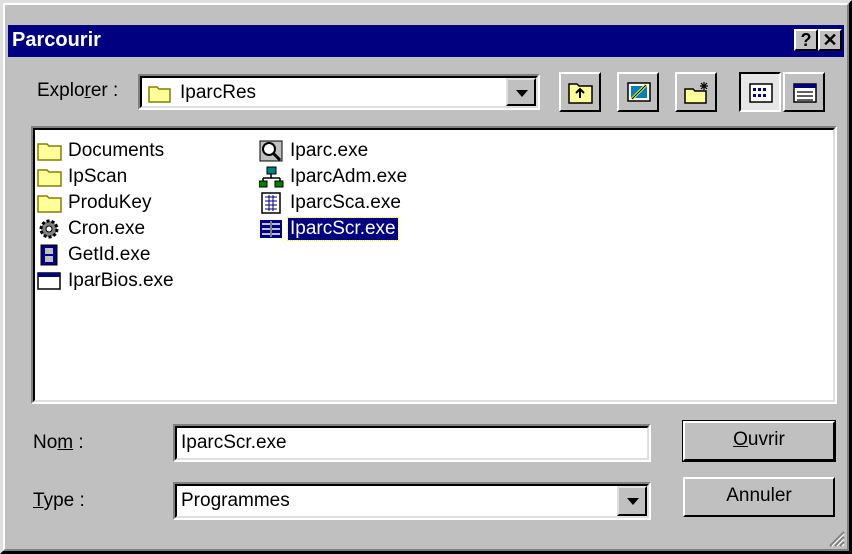 Image resolution: width=852 pixels, height=554 pixels. I want to click on magnifier-icon, so click(271, 151).